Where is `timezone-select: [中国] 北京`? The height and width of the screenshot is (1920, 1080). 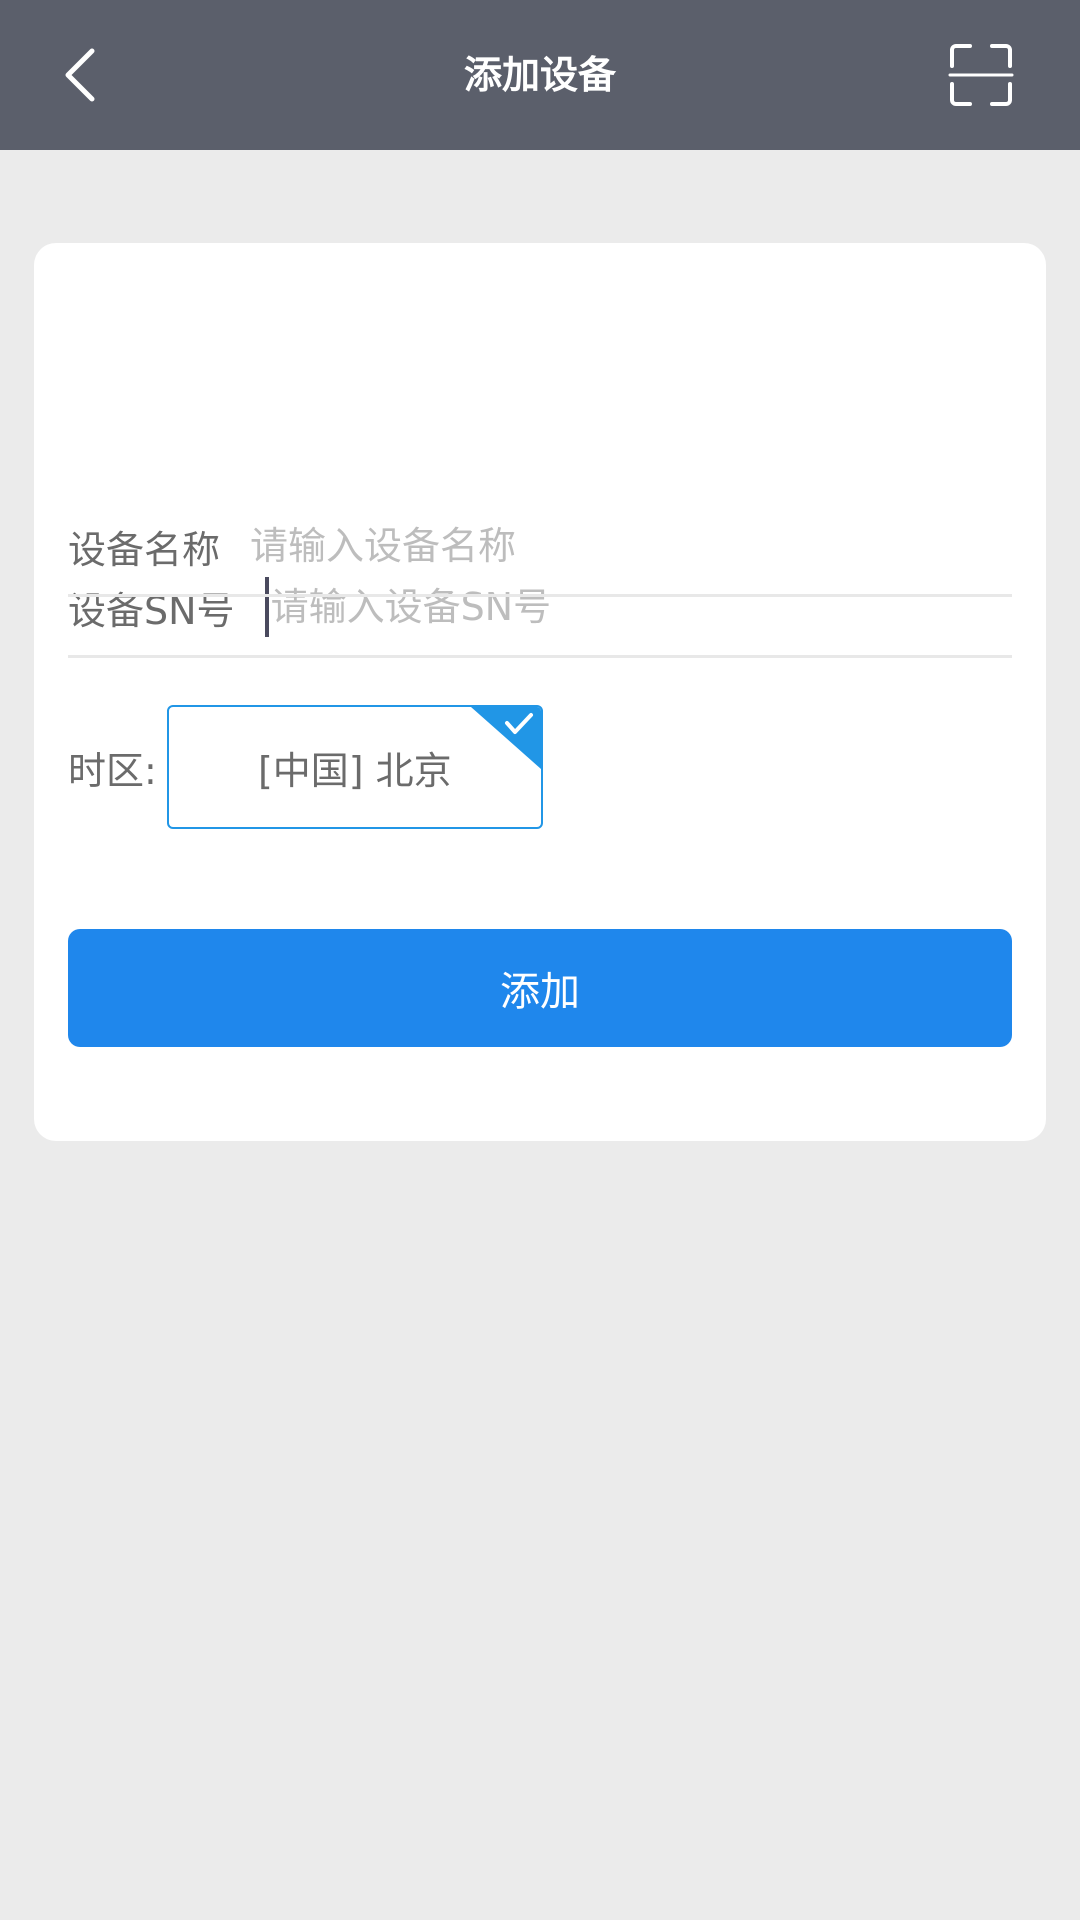 timezone-select: [中国] 北京 is located at coordinates (354, 767).